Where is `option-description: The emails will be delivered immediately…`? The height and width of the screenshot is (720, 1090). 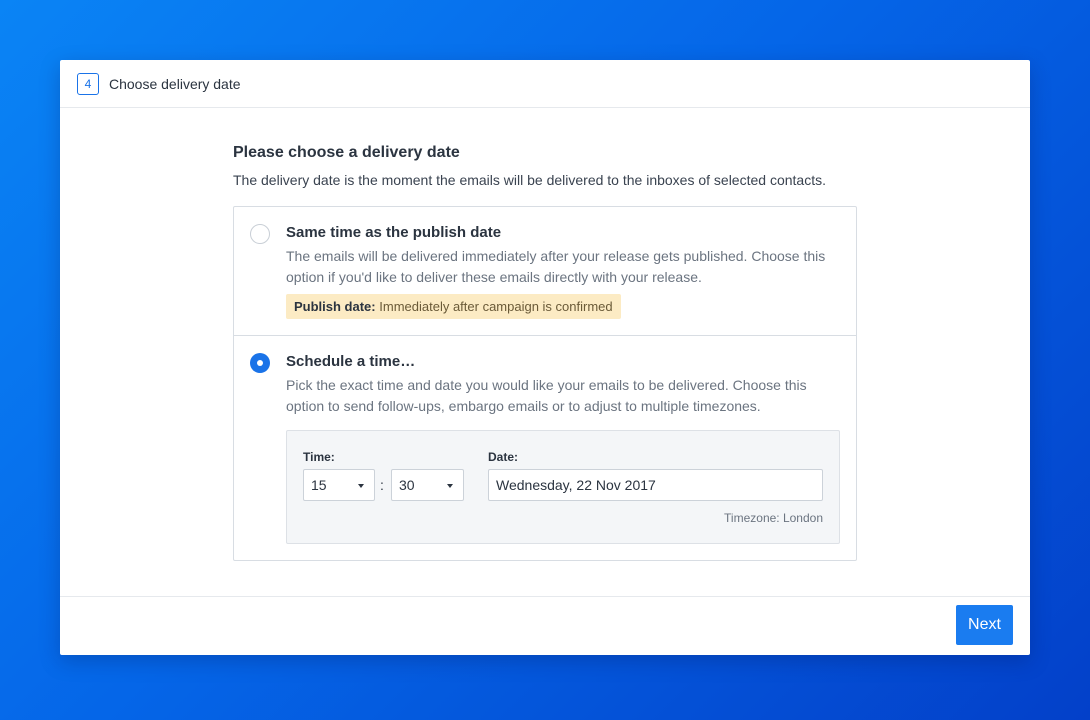
option-description: The emails will be delivered immediately… is located at coordinates (556, 266).